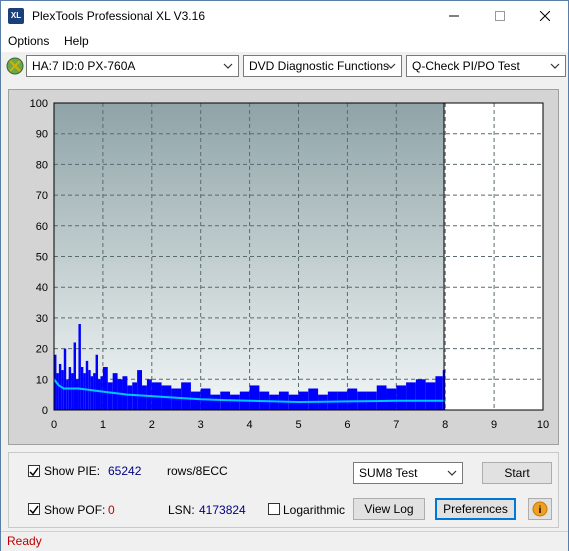  Describe the element at coordinates (76, 41) in the screenshot. I see `menu-help: Help` at that location.